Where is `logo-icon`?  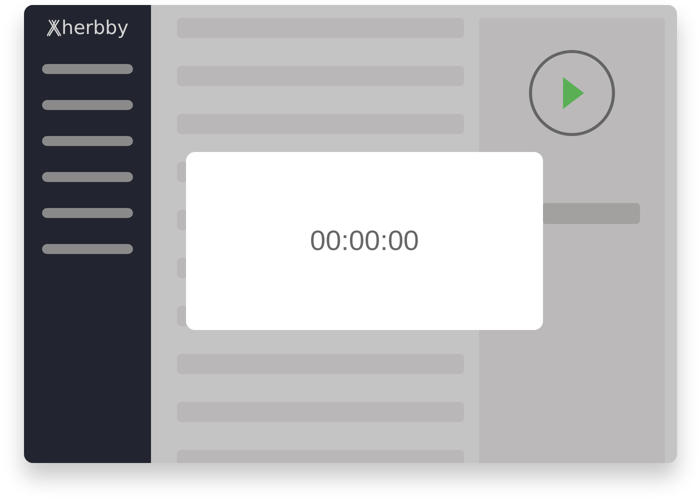 logo-icon is located at coordinates (53, 28).